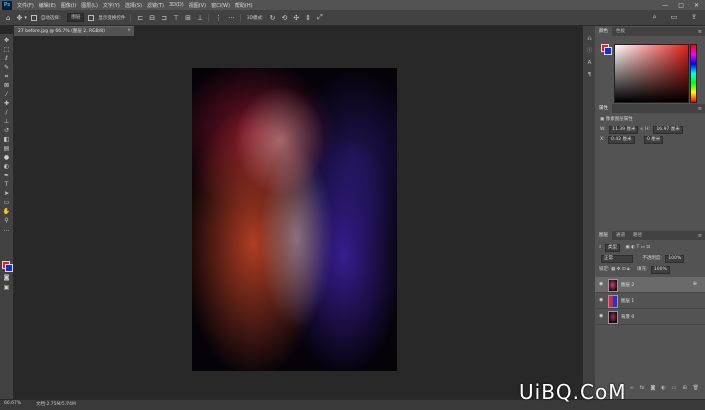  I want to click on auto-select-checkbox, so click(33, 17).